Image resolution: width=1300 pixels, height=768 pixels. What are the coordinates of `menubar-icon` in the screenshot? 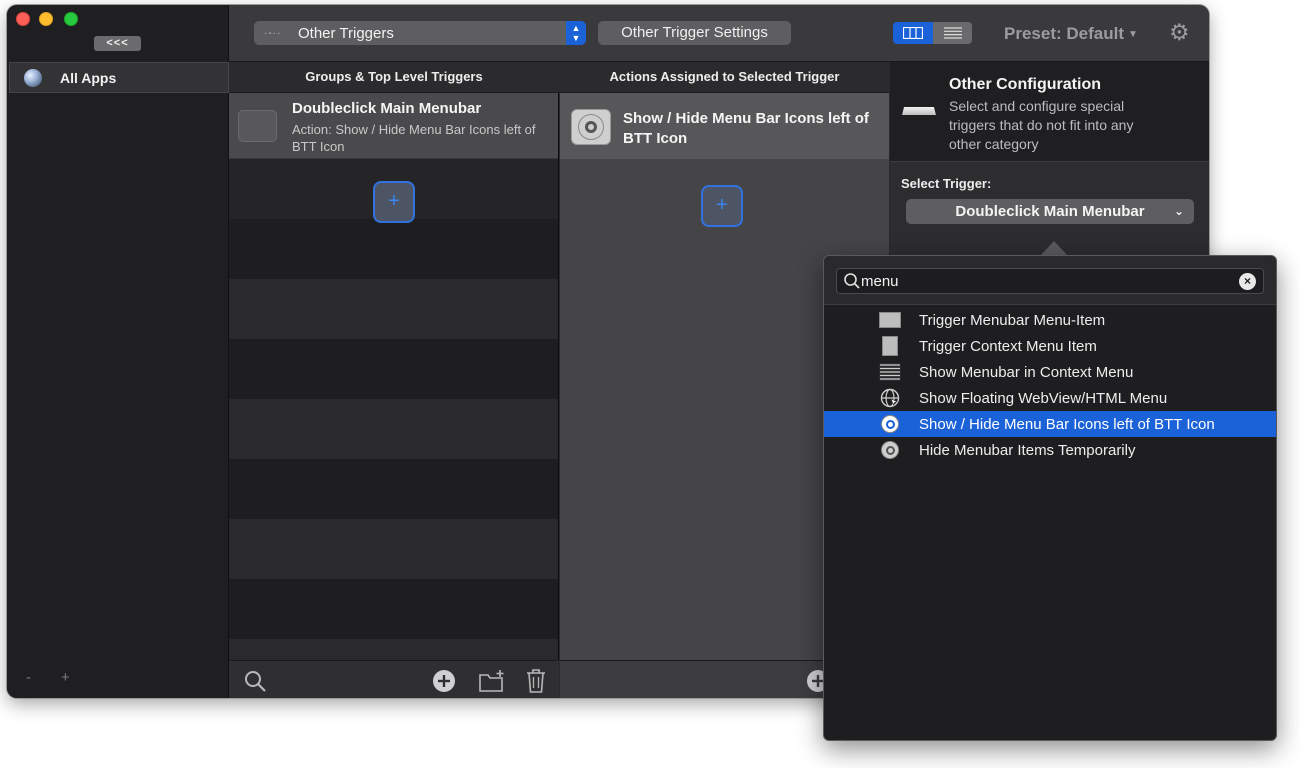 It's located at (919, 111).